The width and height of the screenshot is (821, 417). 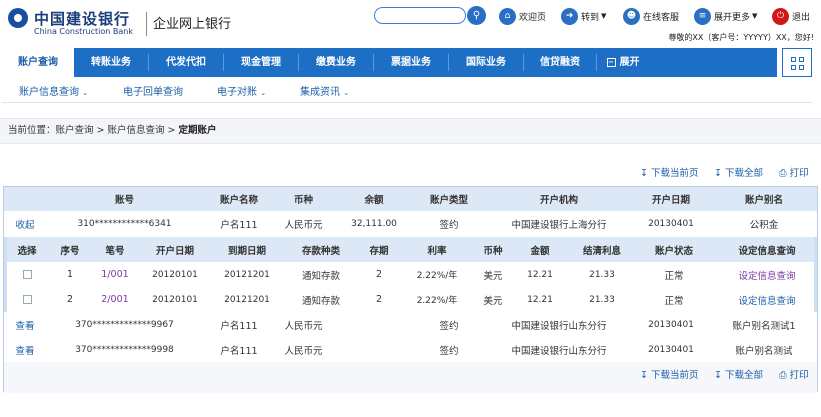 What do you see at coordinates (115, 274) in the screenshot?
I see `detail-no-link: 1/001` at bounding box center [115, 274].